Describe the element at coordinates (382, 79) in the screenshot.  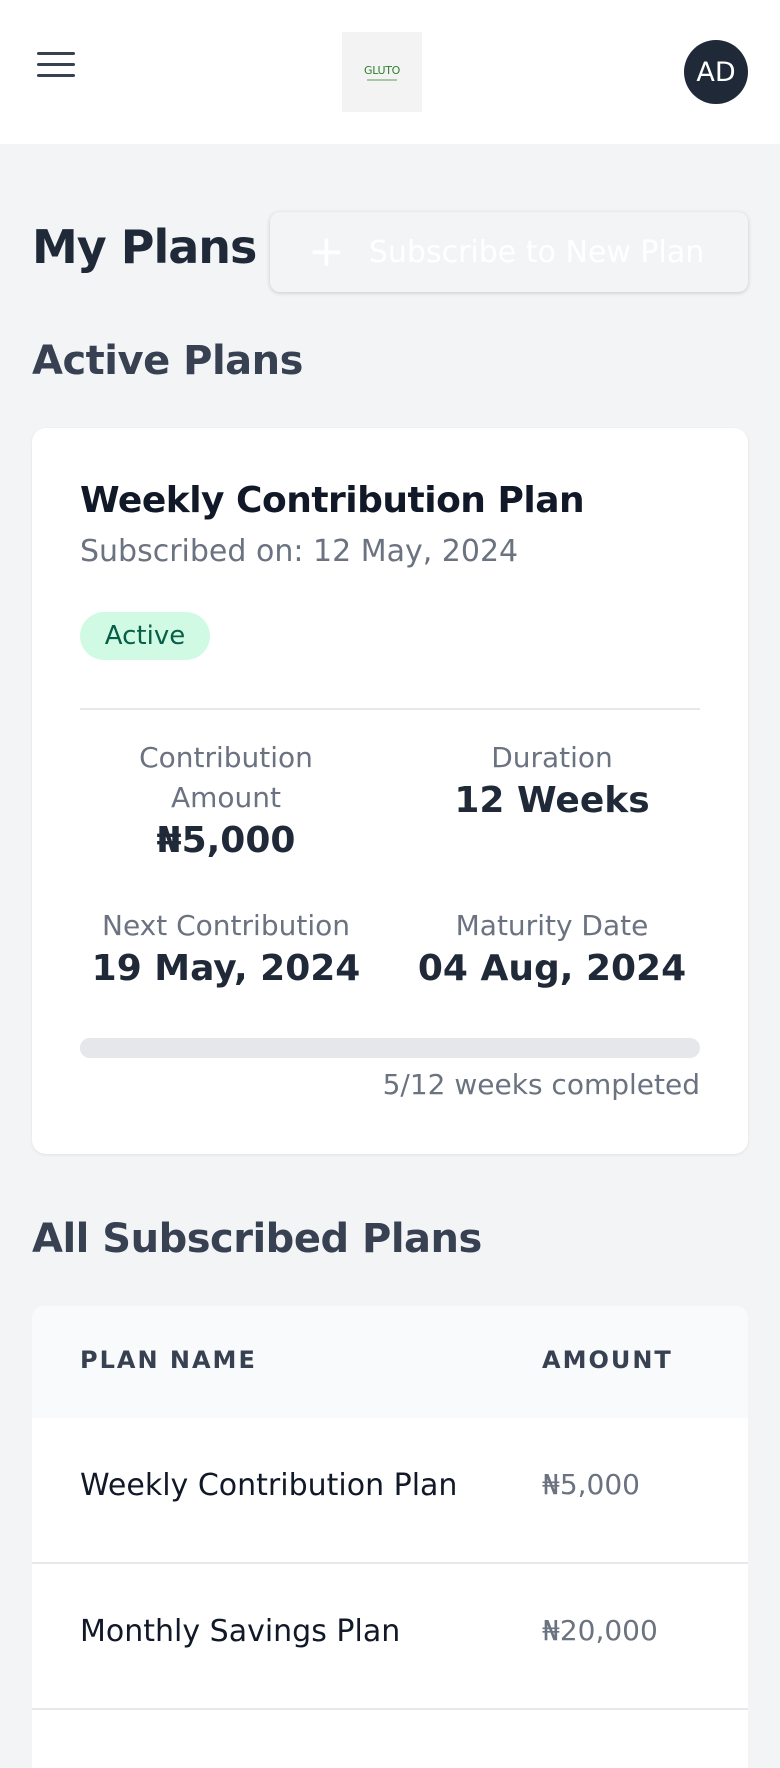
I see `logo-tagline-mark` at that location.